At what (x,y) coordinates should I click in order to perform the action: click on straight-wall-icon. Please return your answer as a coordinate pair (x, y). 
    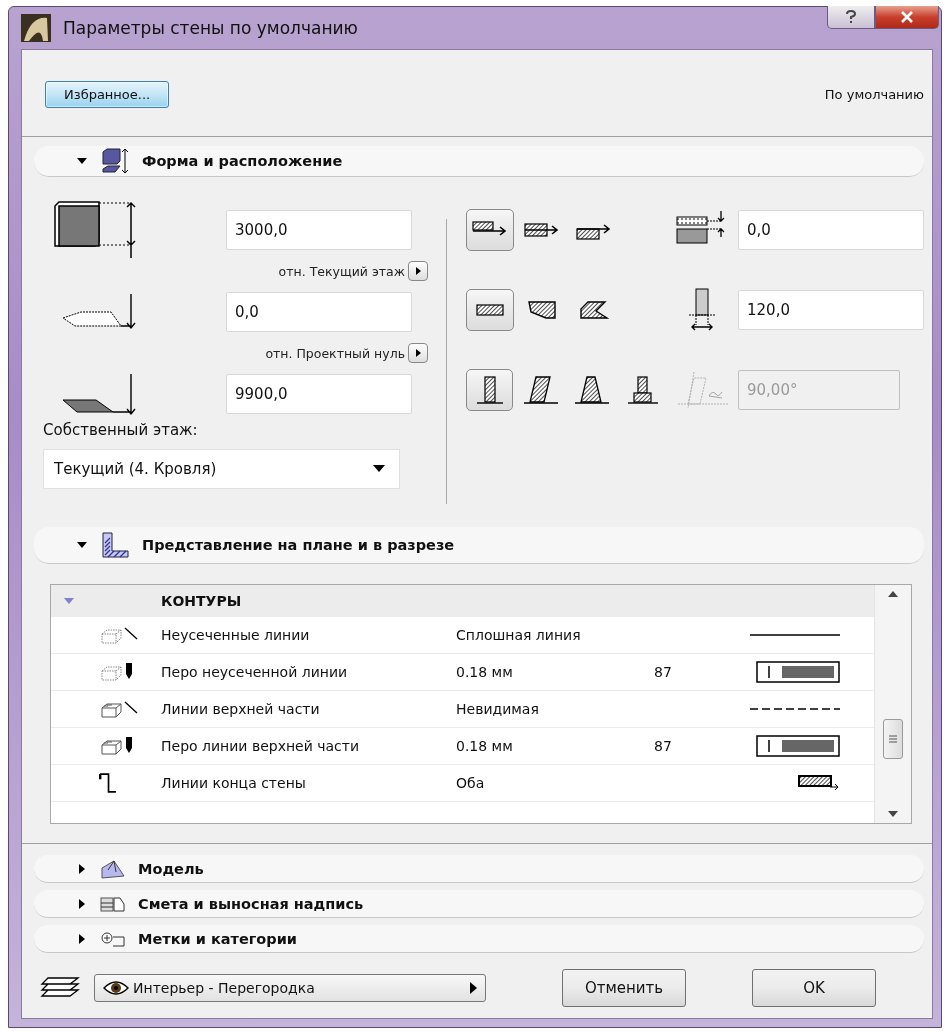
    Looking at the image, I should click on (490, 310).